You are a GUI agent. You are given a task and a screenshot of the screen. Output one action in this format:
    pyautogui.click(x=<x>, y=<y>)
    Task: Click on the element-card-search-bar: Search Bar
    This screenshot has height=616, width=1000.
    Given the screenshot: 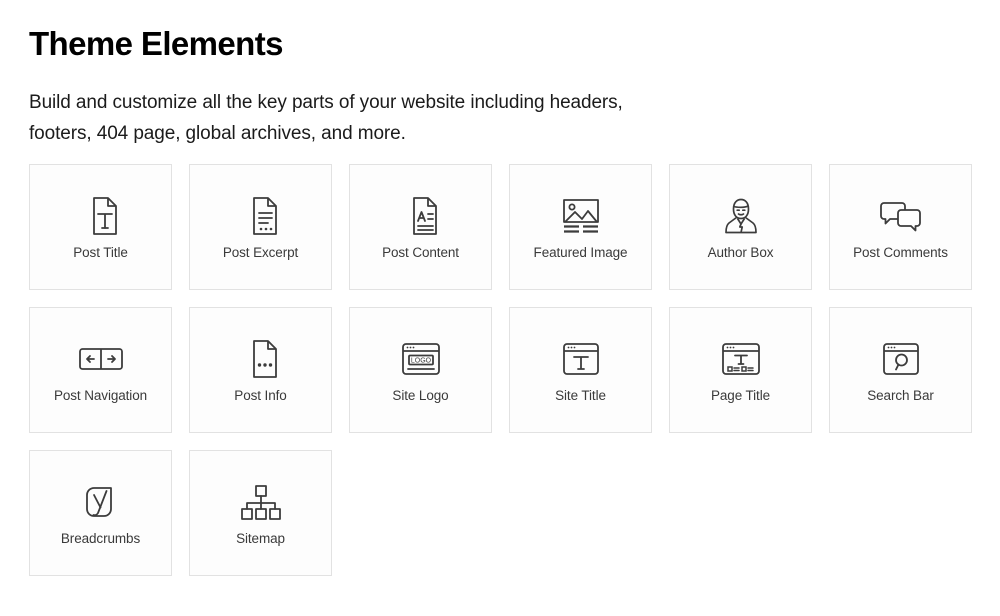 What is the action you would take?
    pyautogui.click(x=900, y=369)
    